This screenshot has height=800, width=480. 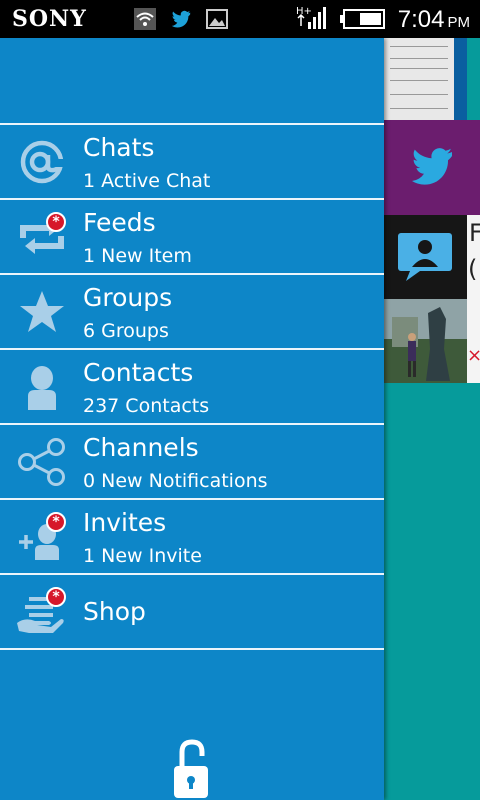 I want to click on statue-photo, so click(x=425, y=341).